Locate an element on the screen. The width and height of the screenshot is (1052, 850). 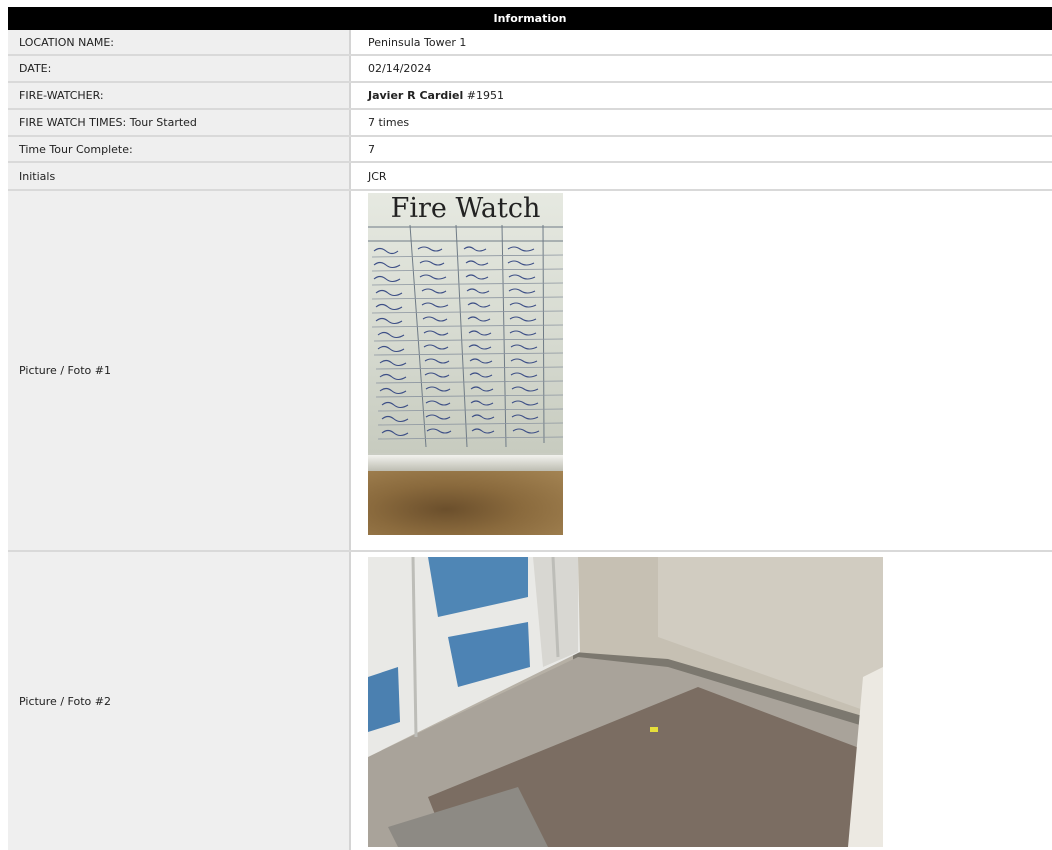
fire-watcher-value: Javier R Cardiel #1951 is located at coordinates (701, 95).